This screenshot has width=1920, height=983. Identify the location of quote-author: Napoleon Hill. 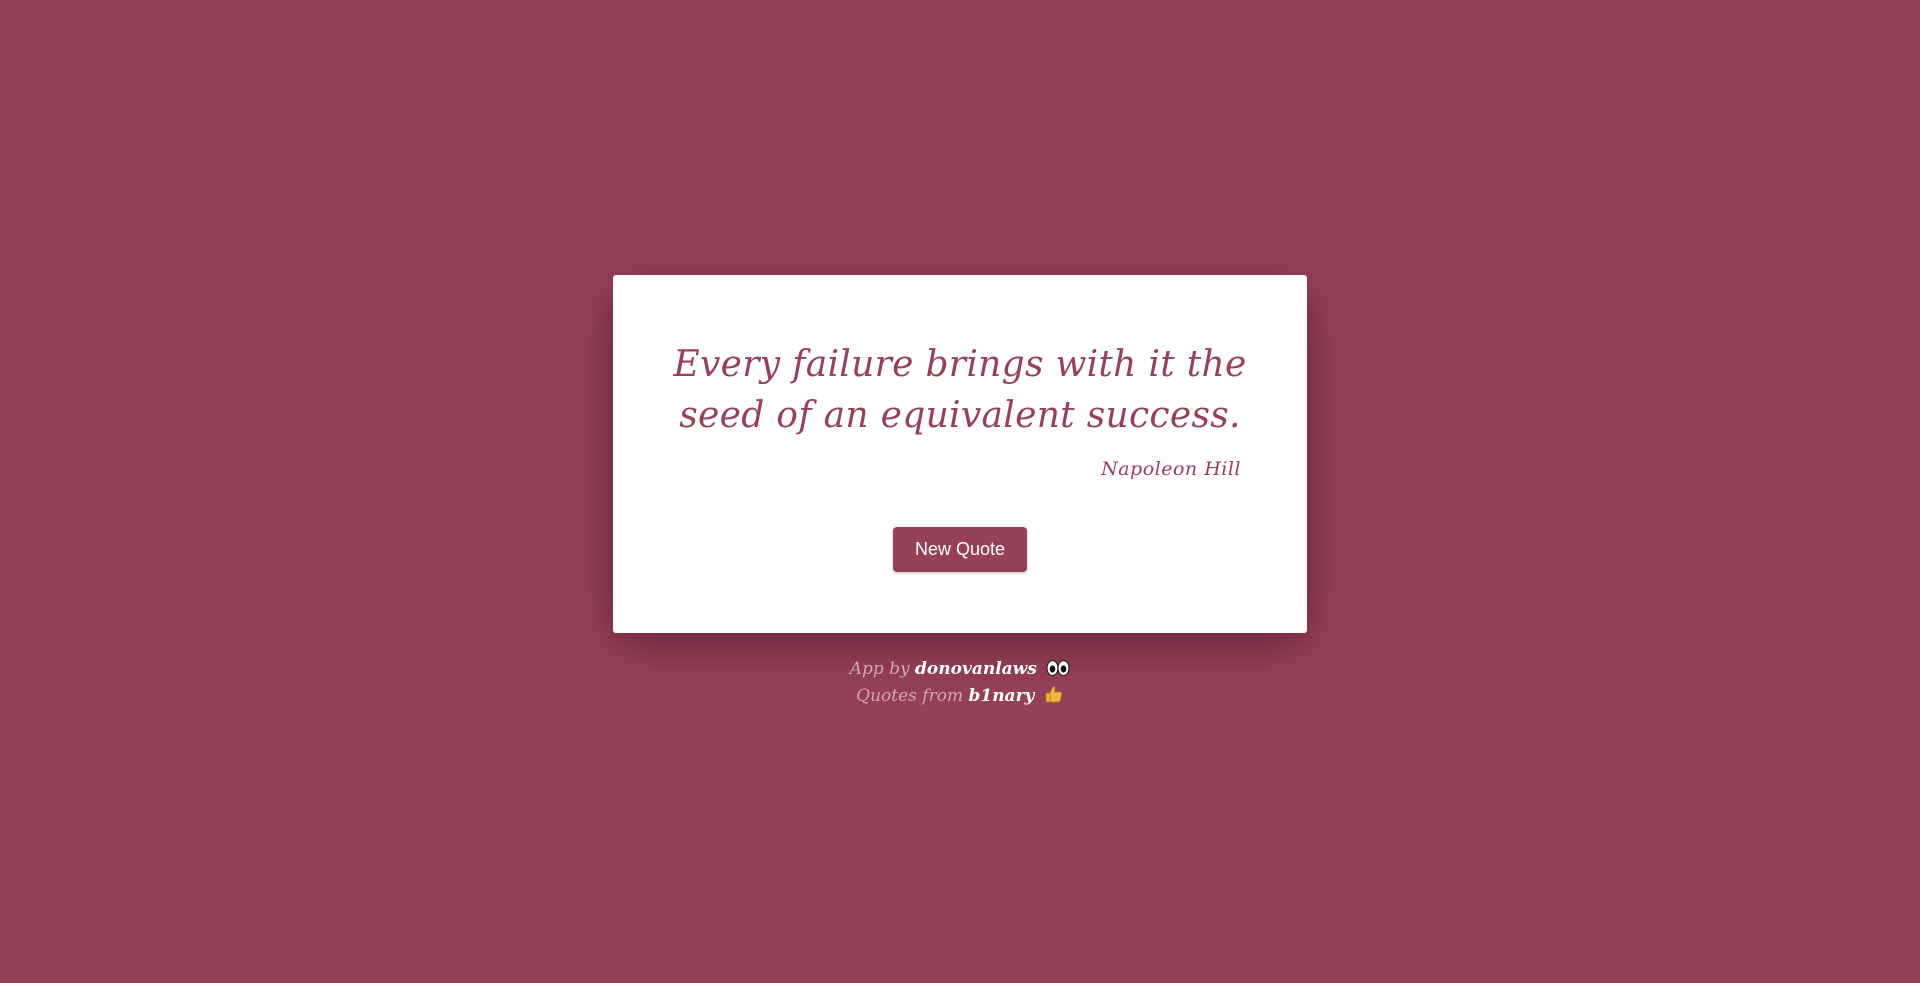
(1171, 469).